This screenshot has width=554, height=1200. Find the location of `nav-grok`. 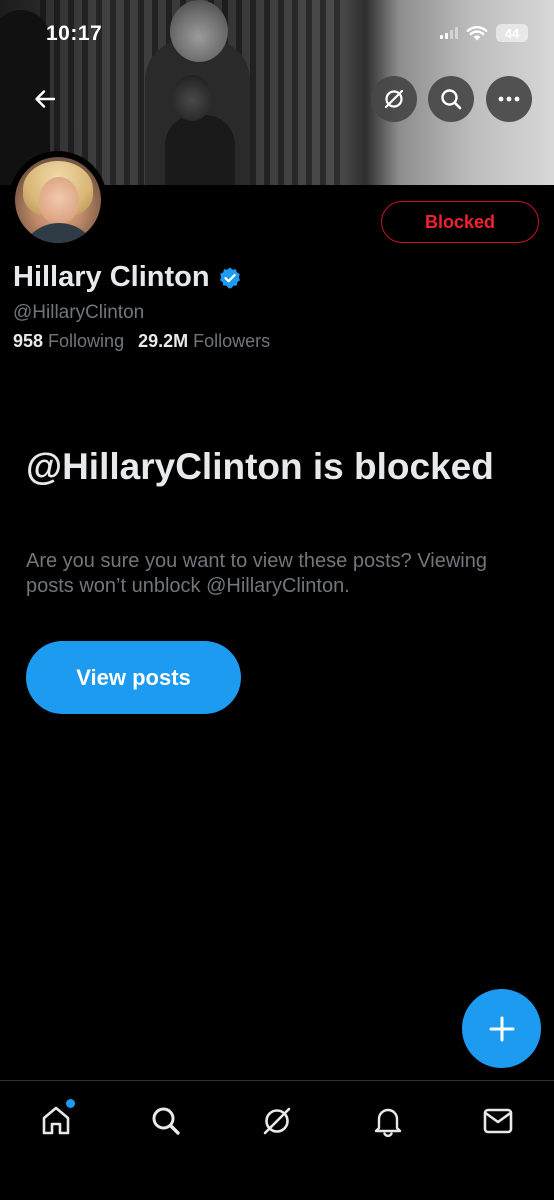

nav-grok is located at coordinates (277, 1121).